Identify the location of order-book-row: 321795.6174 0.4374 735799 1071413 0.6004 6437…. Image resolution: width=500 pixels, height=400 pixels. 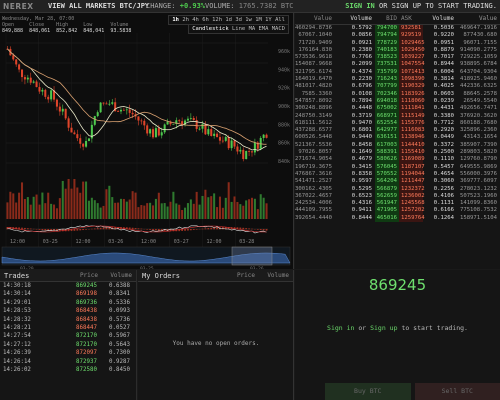
(397, 72).